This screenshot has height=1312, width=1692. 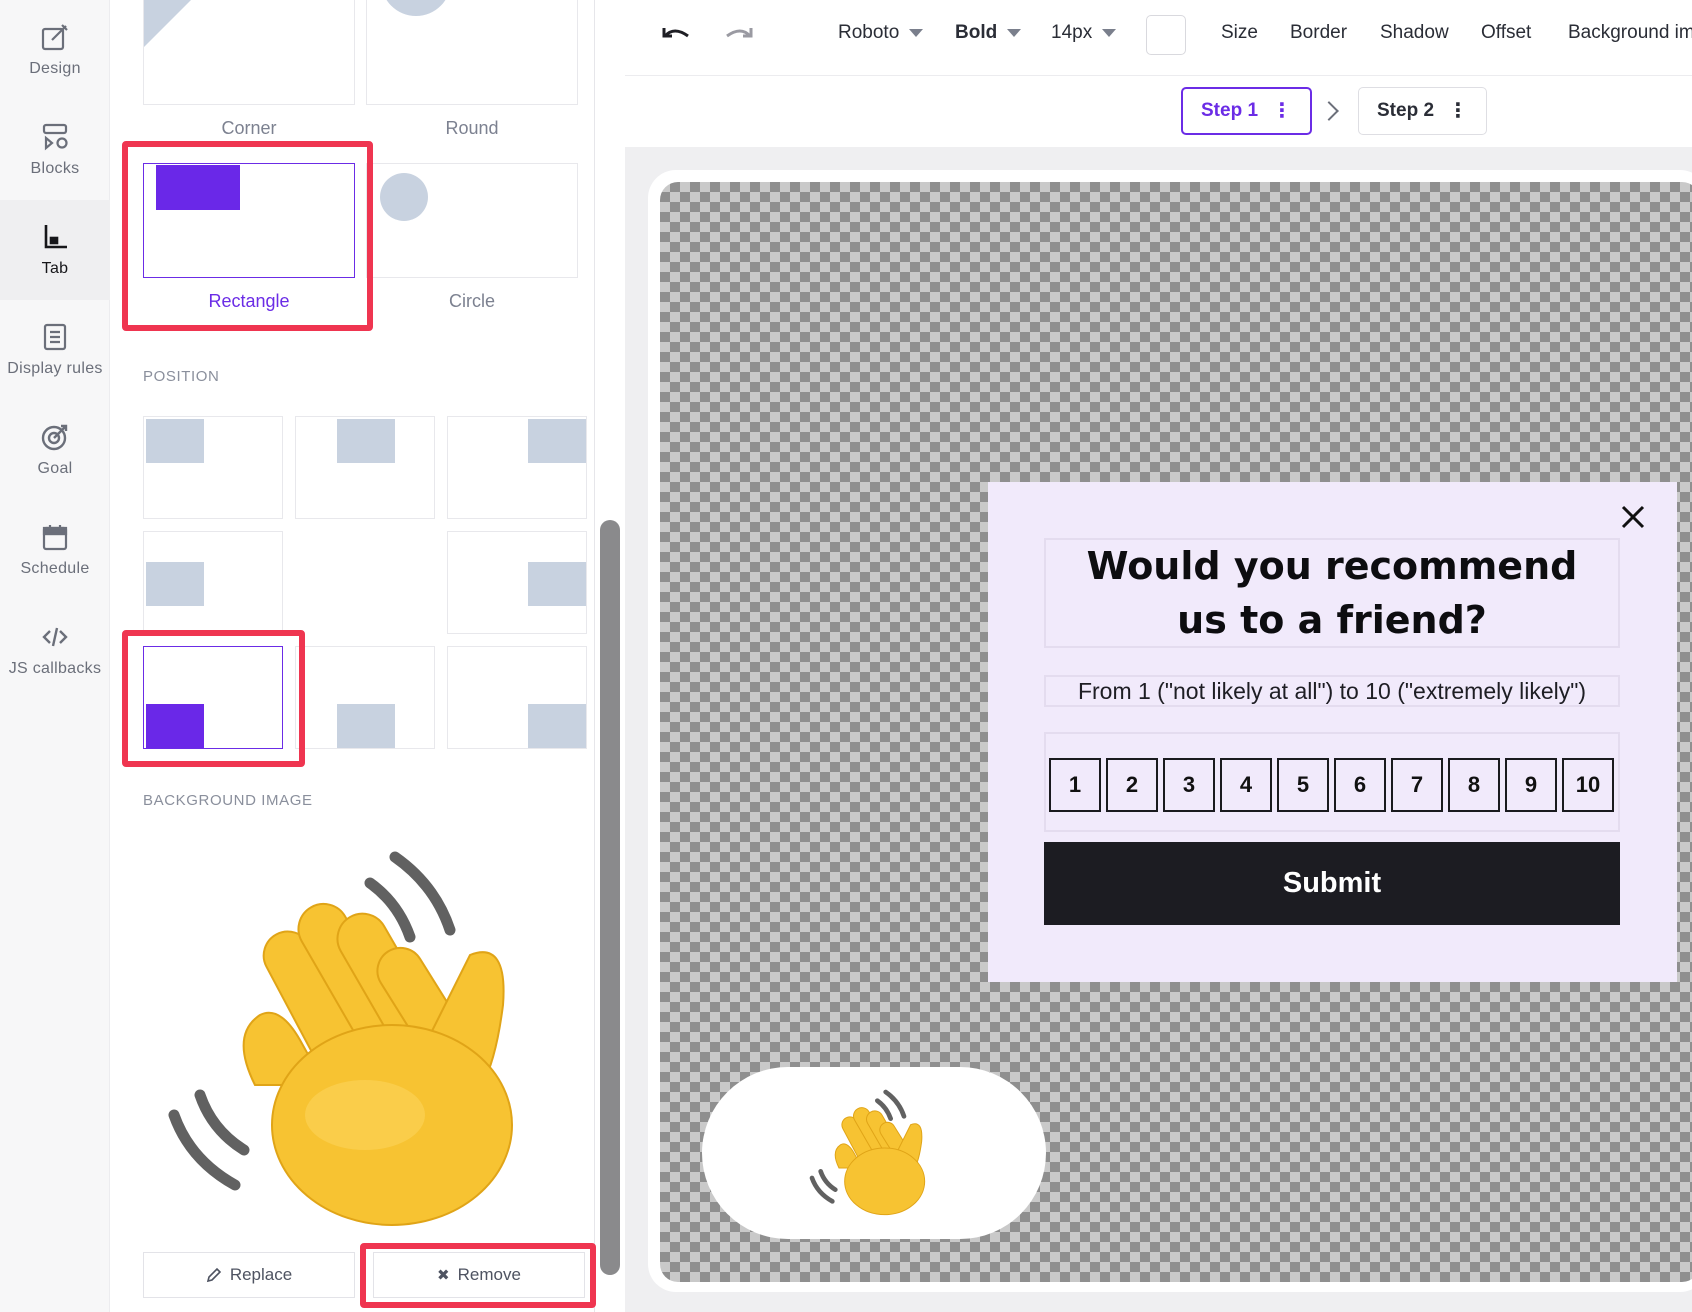 I want to click on font-family-select: Roboto, so click(x=881, y=33).